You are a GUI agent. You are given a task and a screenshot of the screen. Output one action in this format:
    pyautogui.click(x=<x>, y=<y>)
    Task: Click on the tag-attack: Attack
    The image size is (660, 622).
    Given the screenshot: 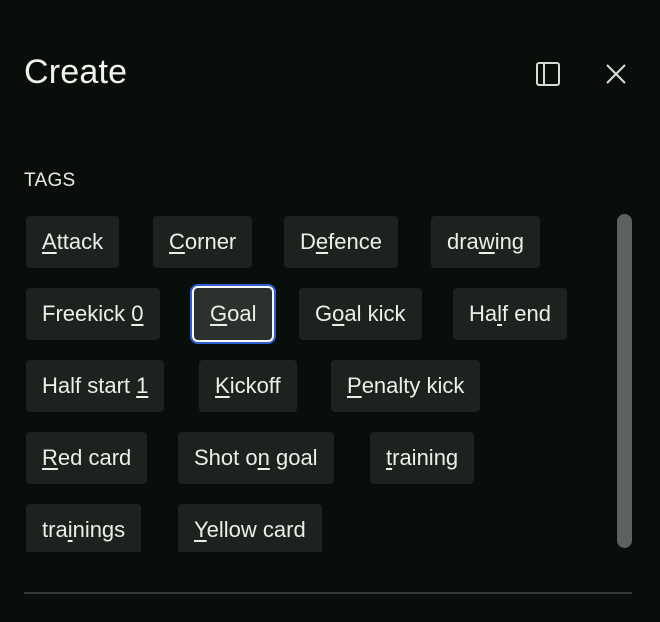 What is the action you would take?
    pyautogui.click(x=73, y=242)
    